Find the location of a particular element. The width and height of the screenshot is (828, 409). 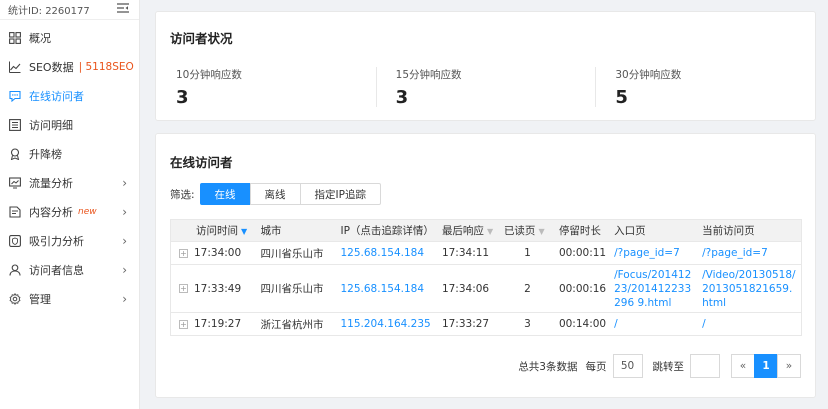

content-icon is located at coordinates (15, 211).